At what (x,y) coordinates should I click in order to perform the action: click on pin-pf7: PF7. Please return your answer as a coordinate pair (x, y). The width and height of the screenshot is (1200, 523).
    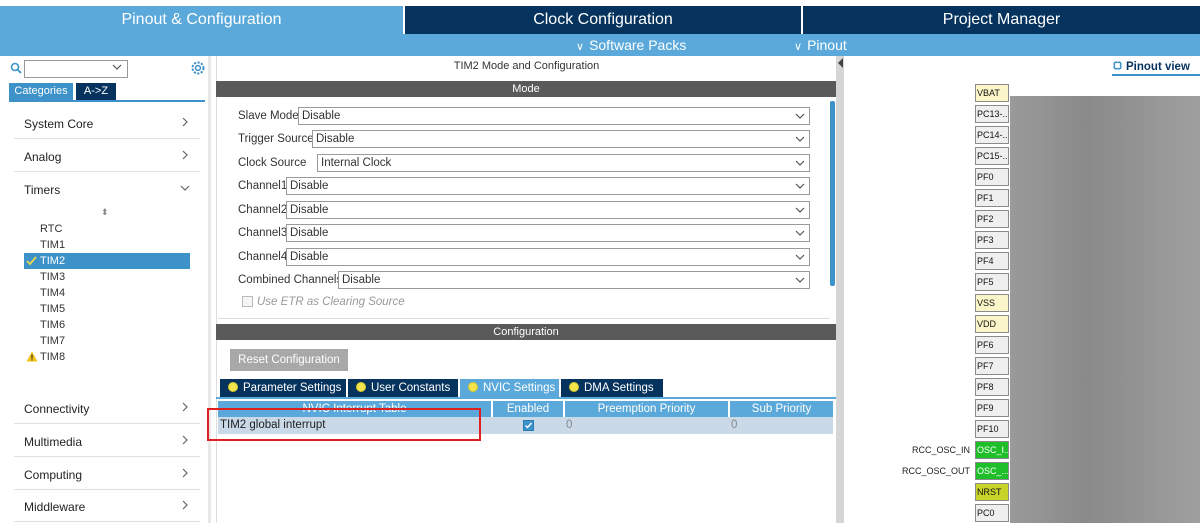
    Looking at the image, I should click on (992, 366).